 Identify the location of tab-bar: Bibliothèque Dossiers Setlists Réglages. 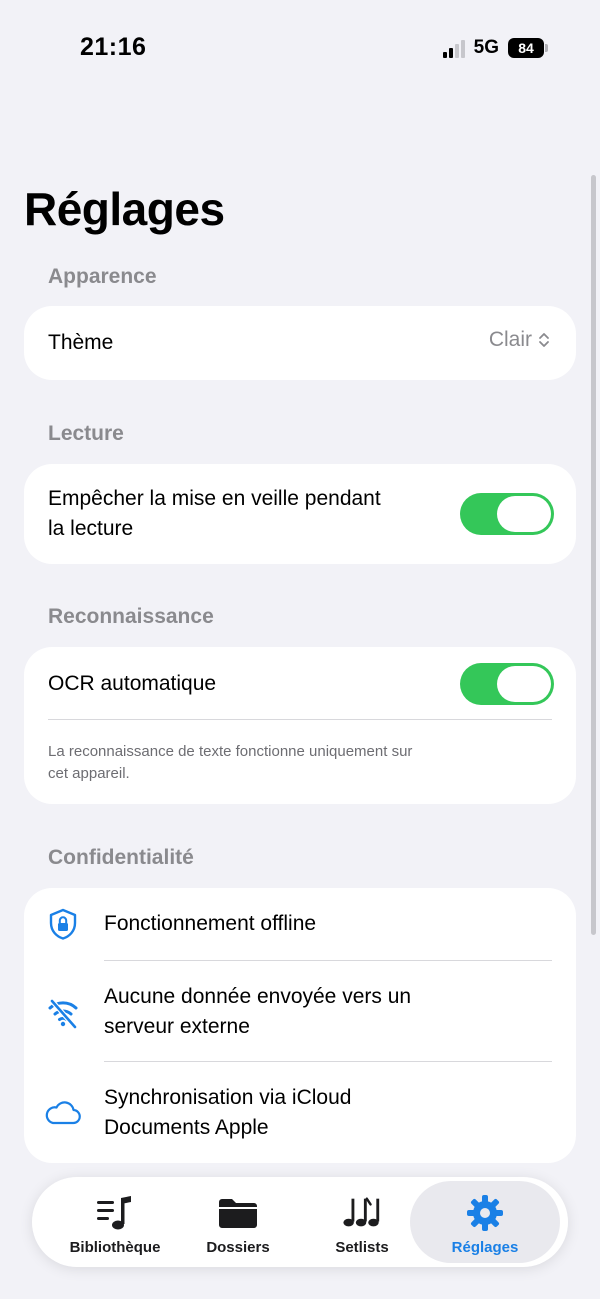
(300, 1222).